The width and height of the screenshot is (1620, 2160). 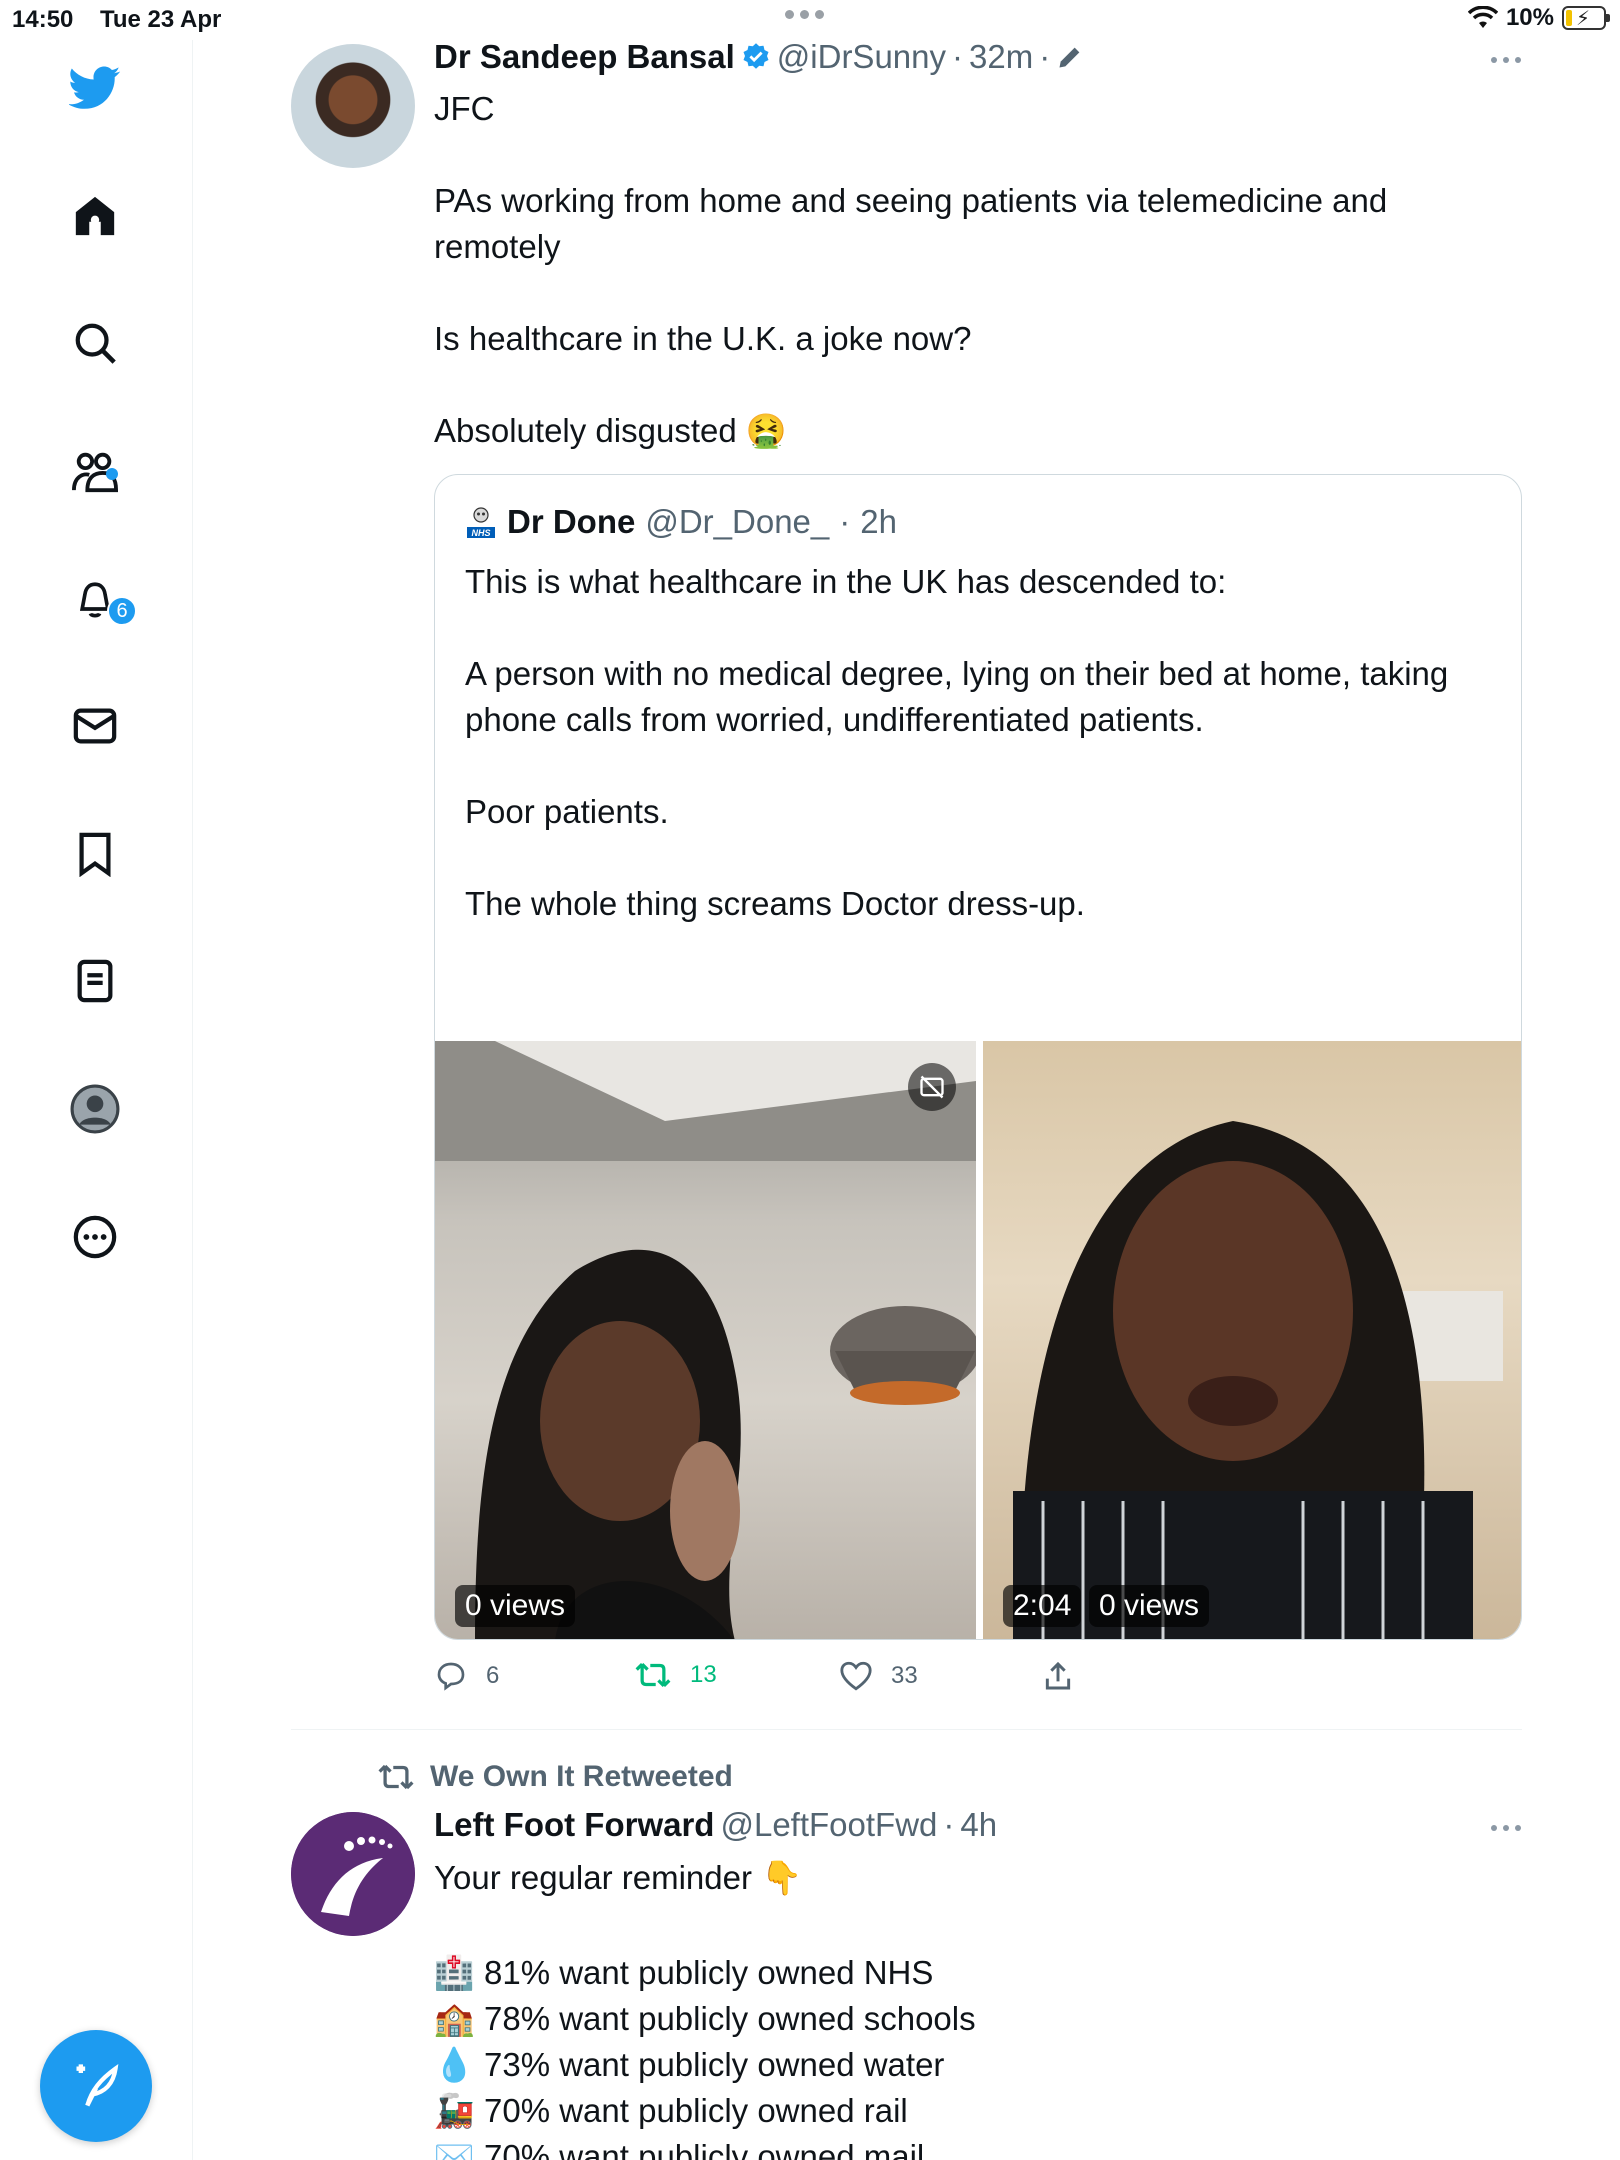 I want to click on compose-tweet-button, so click(x=96, y=2086).